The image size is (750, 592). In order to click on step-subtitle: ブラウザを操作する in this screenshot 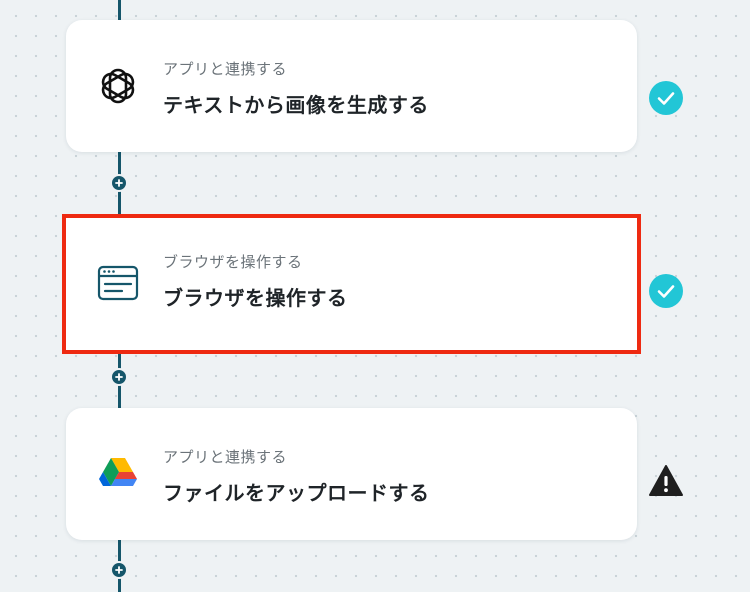, I will do `click(233, 262)`.